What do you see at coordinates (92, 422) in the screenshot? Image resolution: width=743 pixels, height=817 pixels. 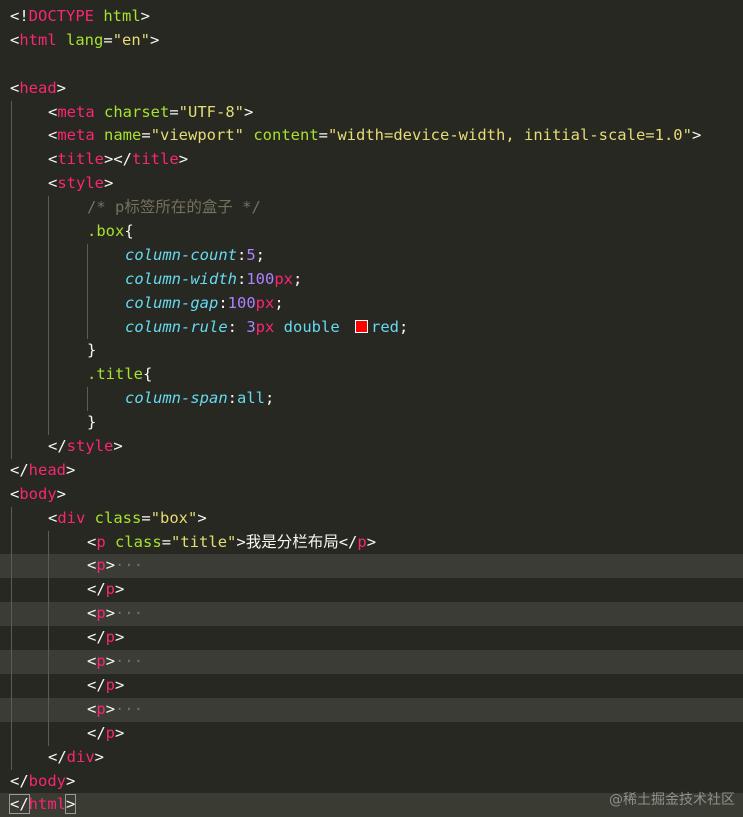 I see `token: }` at bounding box center [92, 422].